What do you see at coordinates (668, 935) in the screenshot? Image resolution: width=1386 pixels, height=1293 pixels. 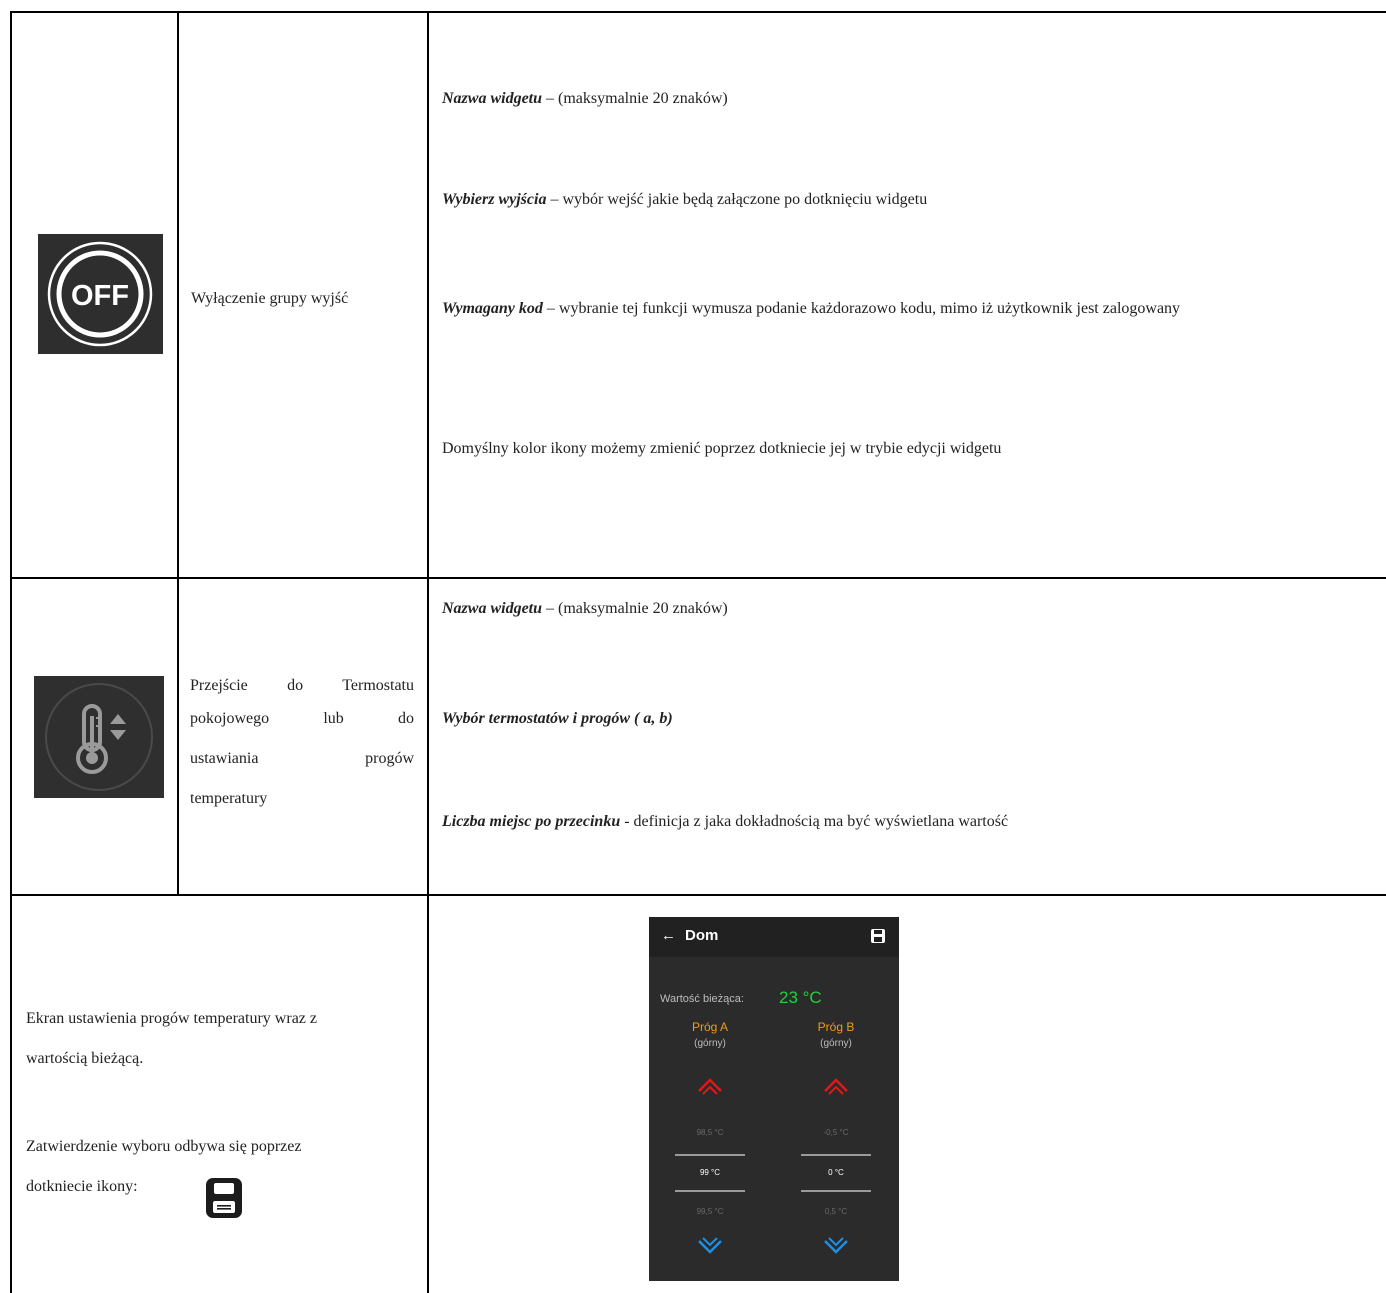 I see `back-arrow-icon: ←` at bounding box center [668, 935].